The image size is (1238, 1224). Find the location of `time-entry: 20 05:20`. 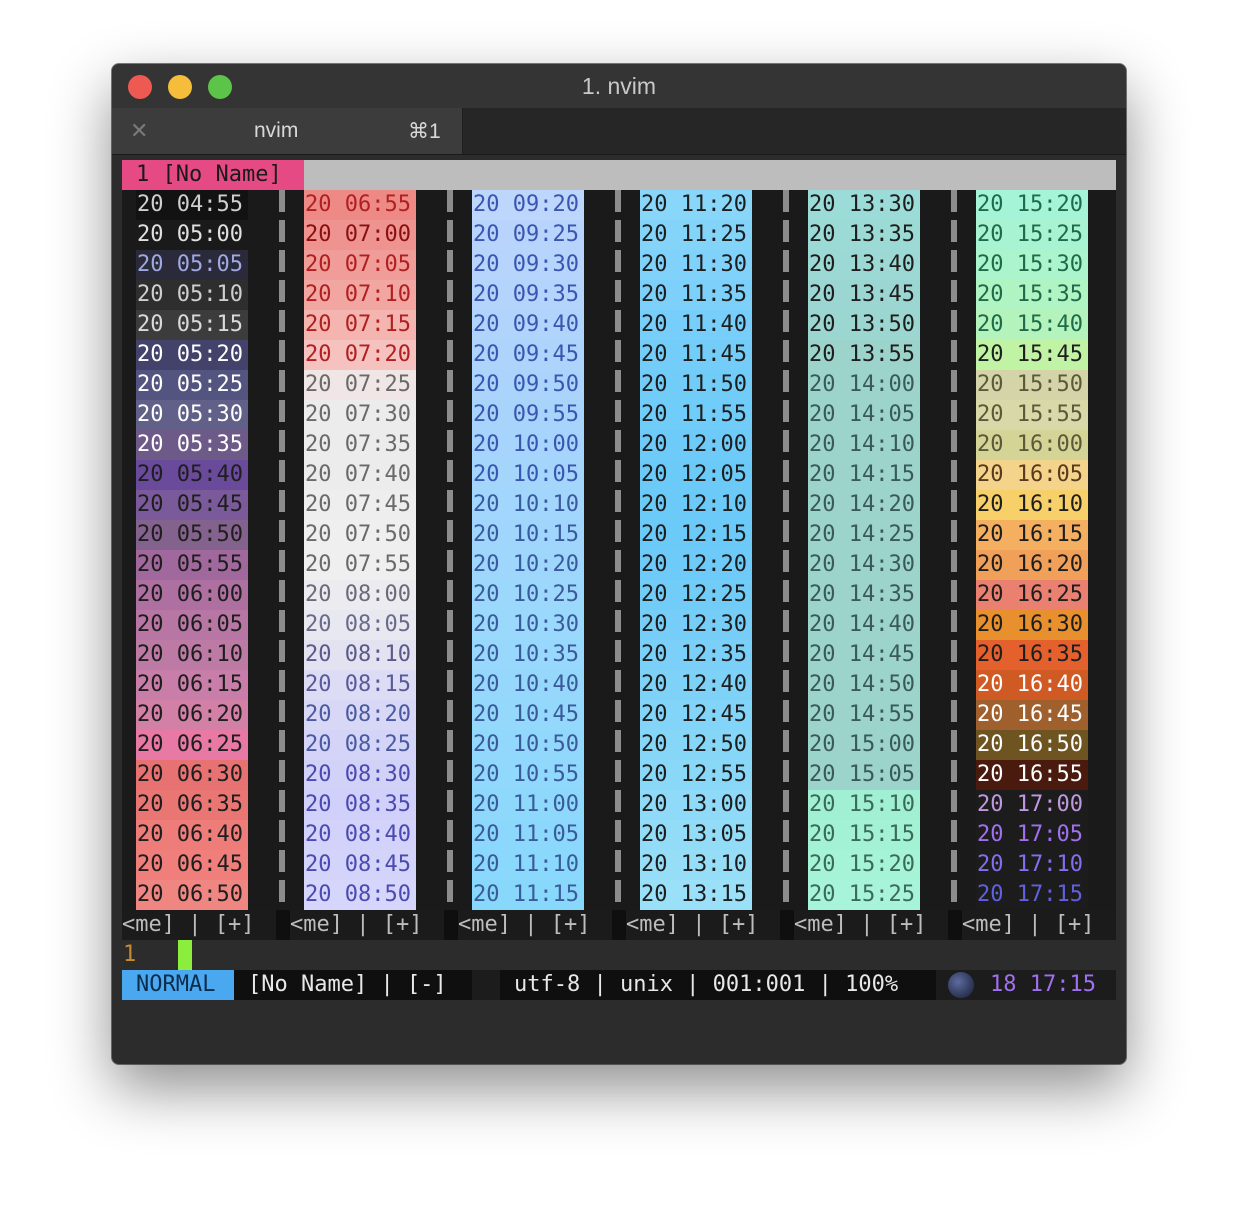

time-entry: 20 05:20 is located at coordinates (192, 355).